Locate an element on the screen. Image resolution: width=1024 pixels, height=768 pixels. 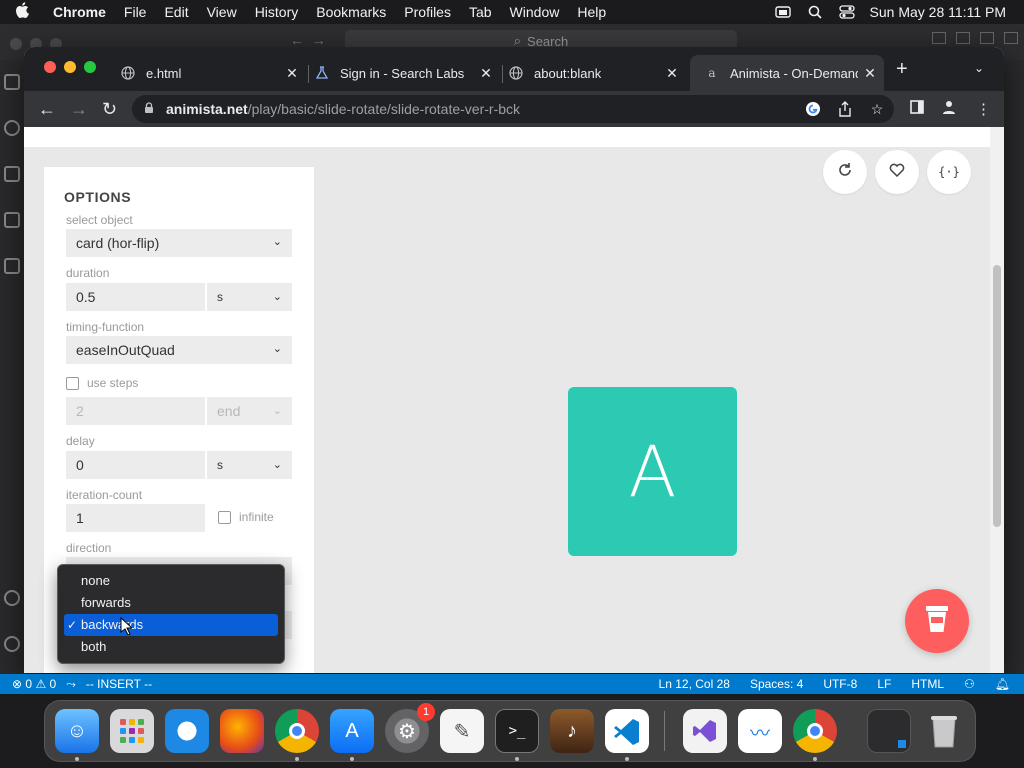
option-forwards: forwards is located at coordinates (171, 603).